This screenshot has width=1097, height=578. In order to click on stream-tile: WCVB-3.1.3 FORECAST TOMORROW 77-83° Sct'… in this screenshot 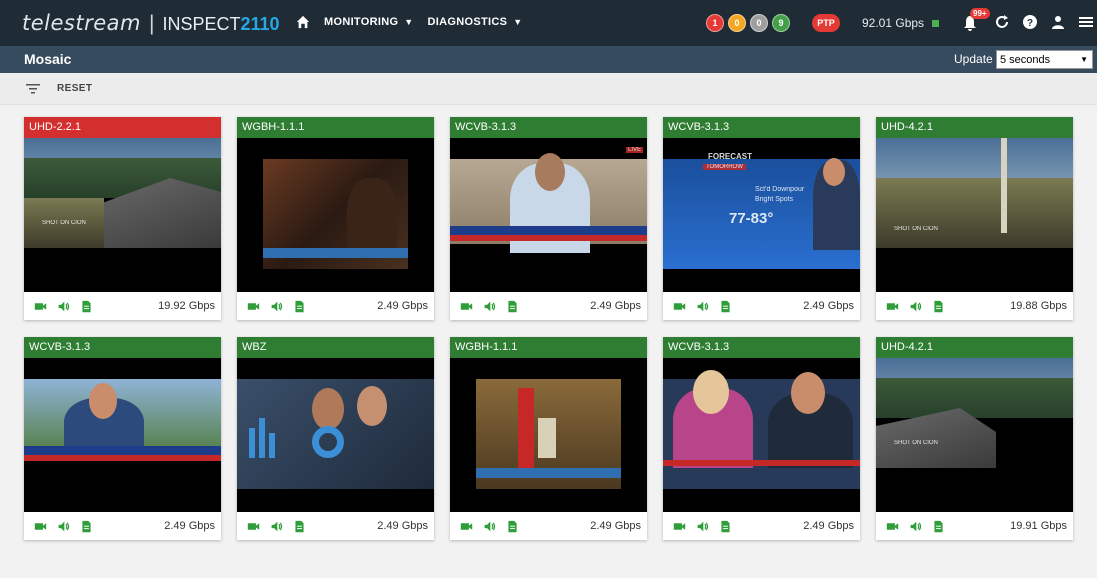, I will do `click(761, 218)`.